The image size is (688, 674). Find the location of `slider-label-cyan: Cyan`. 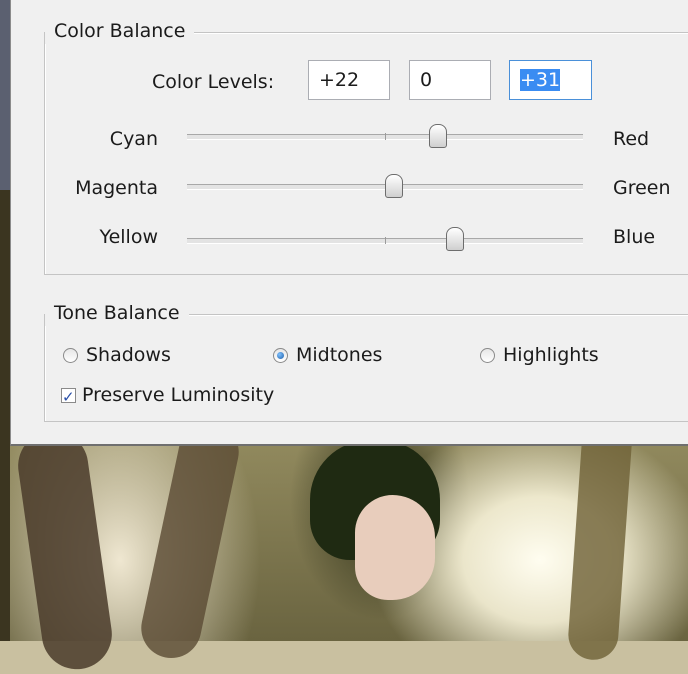

slider-label-cyan: Cyan is located at coordinates (133, 139).